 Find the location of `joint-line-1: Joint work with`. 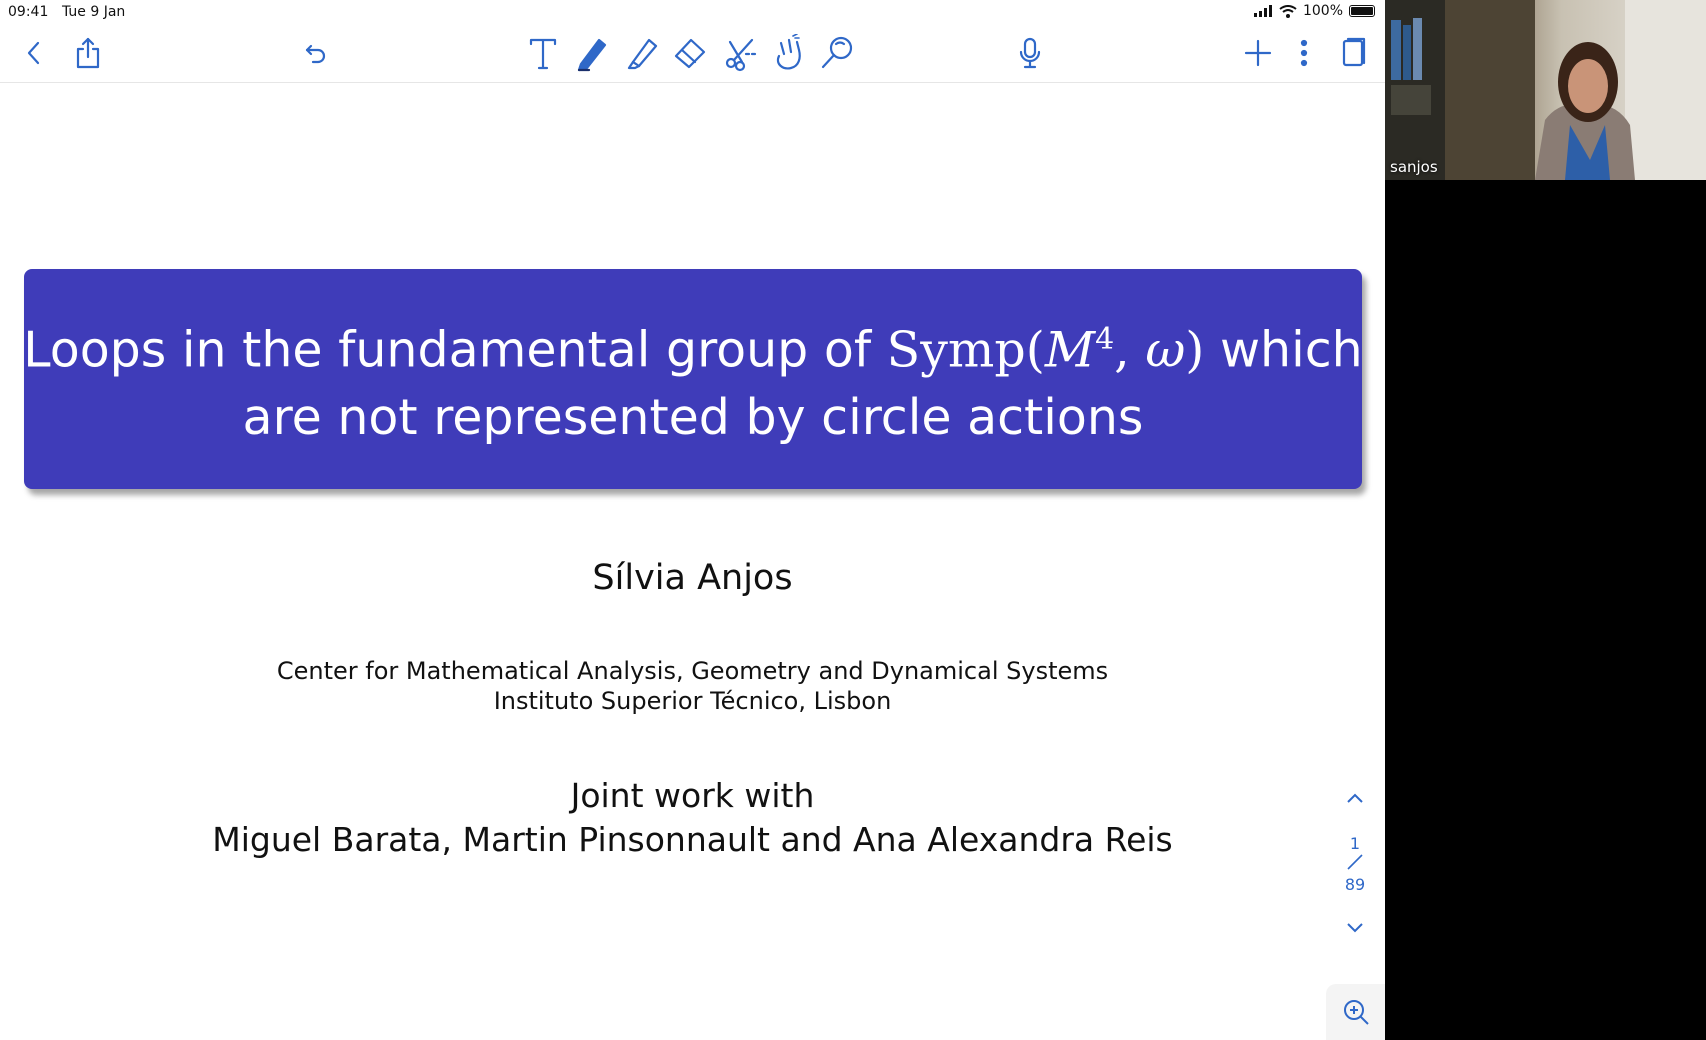

joint-line-1: Joint work with is located at coordinates (692, 795).